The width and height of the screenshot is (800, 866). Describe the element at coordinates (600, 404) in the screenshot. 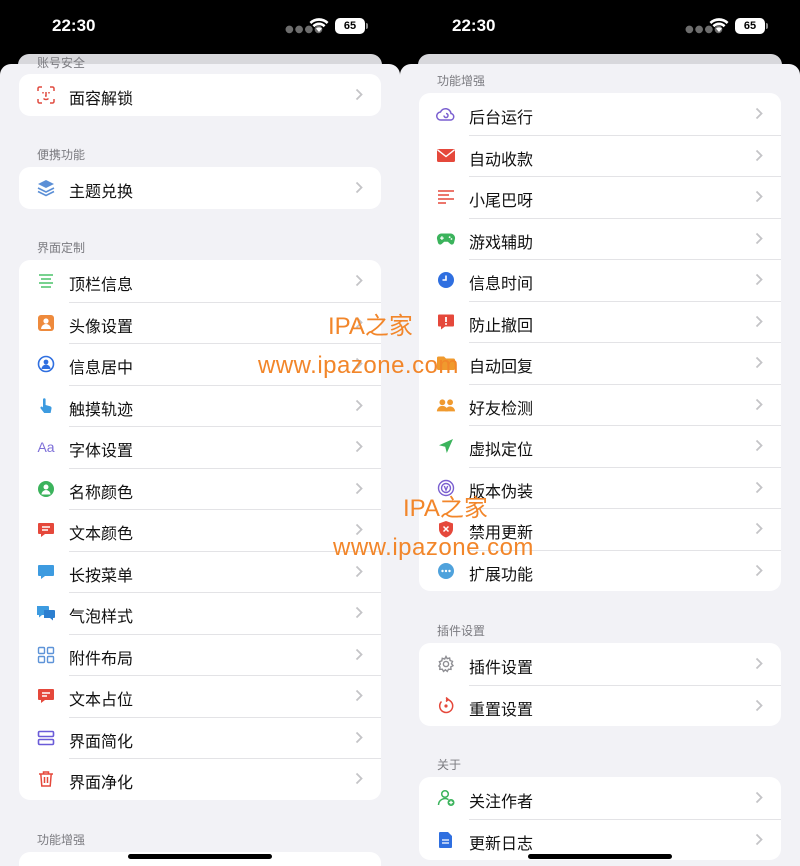

I see `row-friend-check: 好友检测` at that location.